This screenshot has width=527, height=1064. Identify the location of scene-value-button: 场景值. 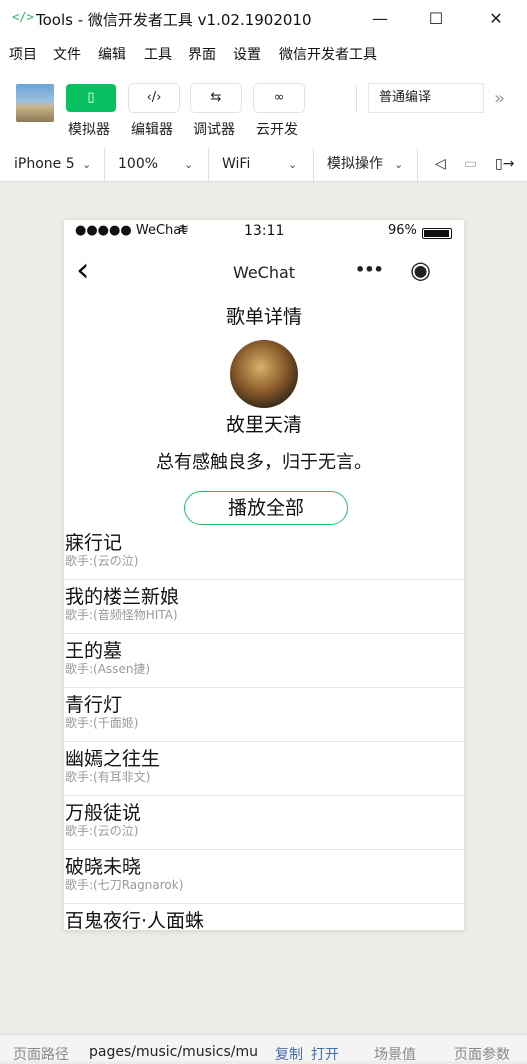
(395, 1054).